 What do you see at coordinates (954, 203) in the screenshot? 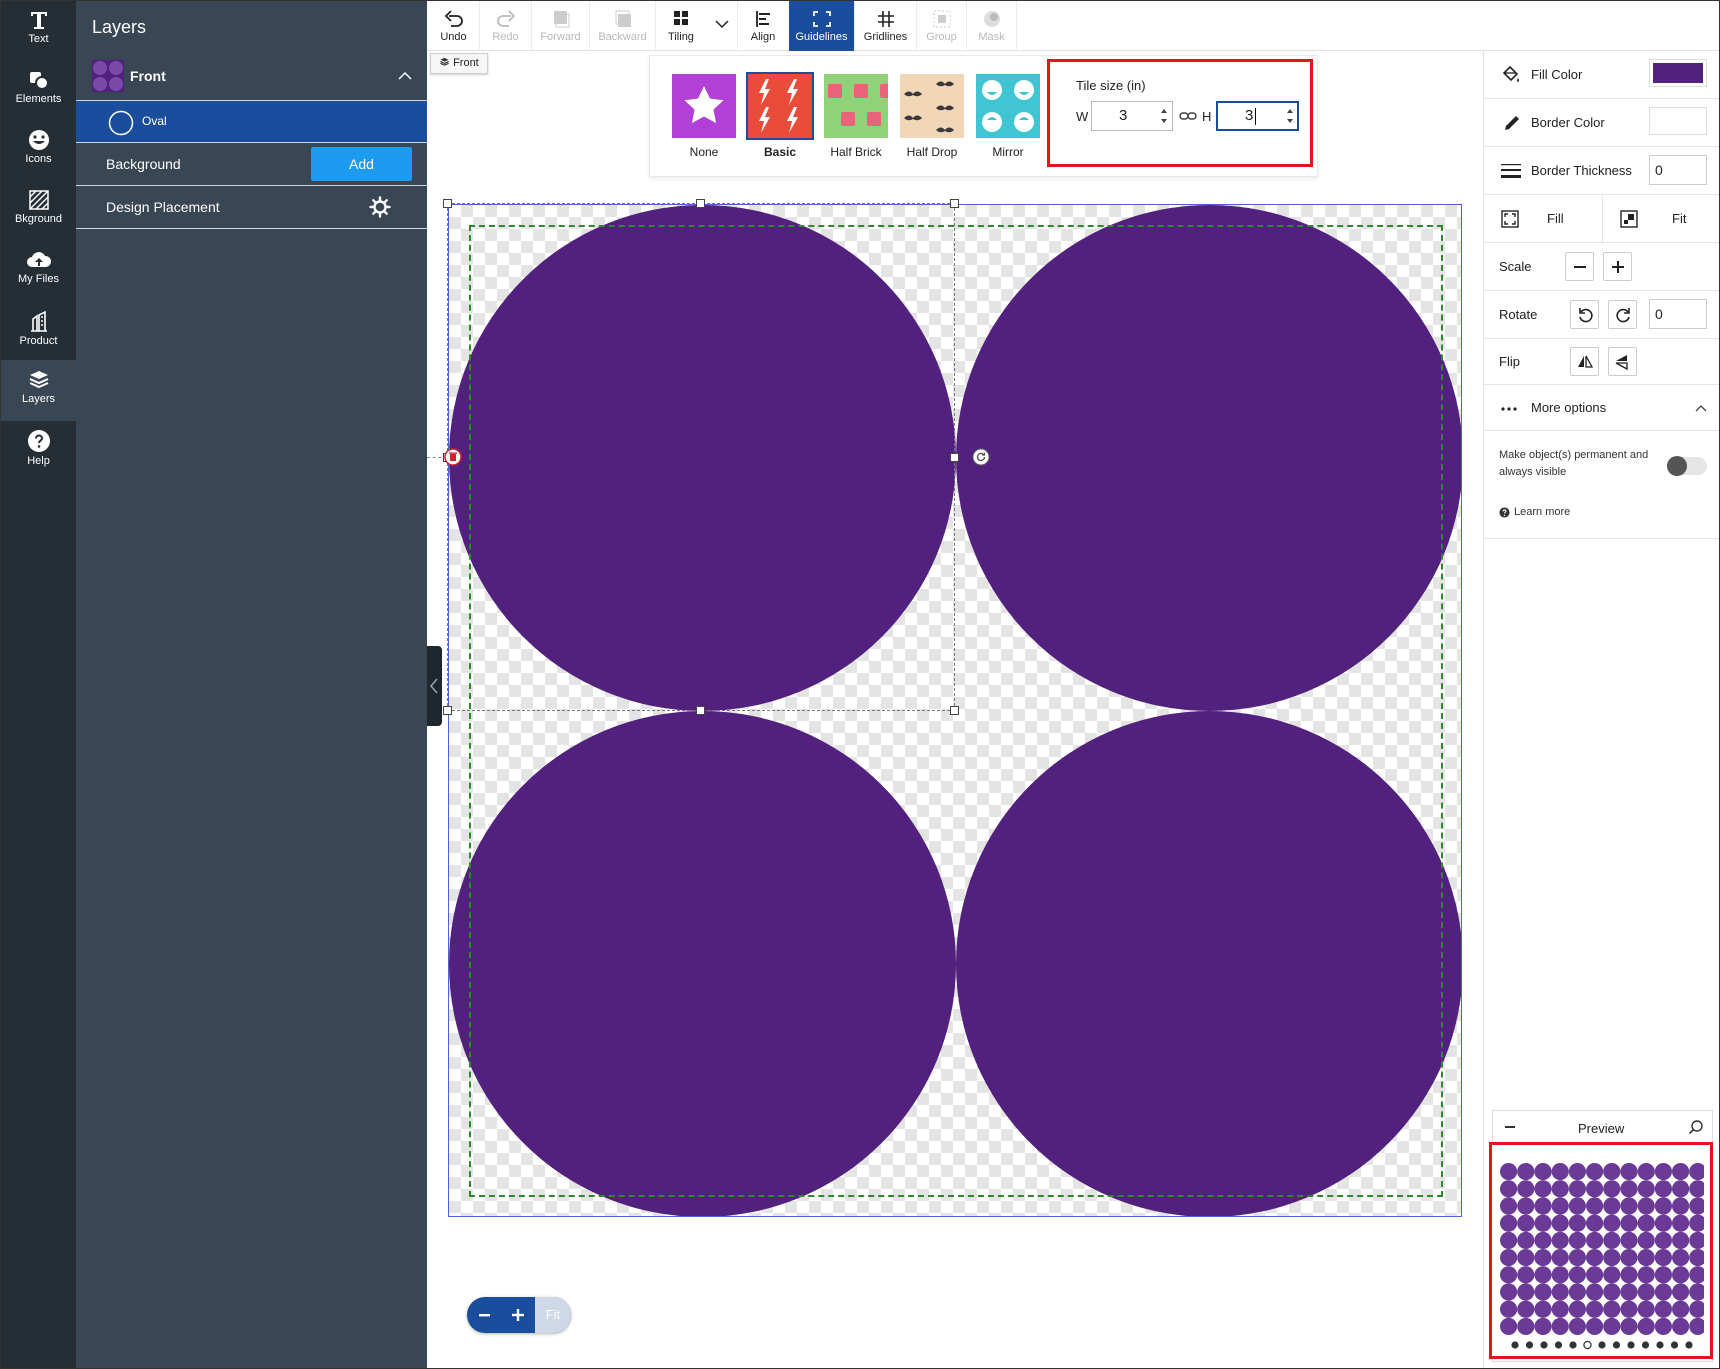
I see `resize-handle-ne` at bounding box center [954, 203].